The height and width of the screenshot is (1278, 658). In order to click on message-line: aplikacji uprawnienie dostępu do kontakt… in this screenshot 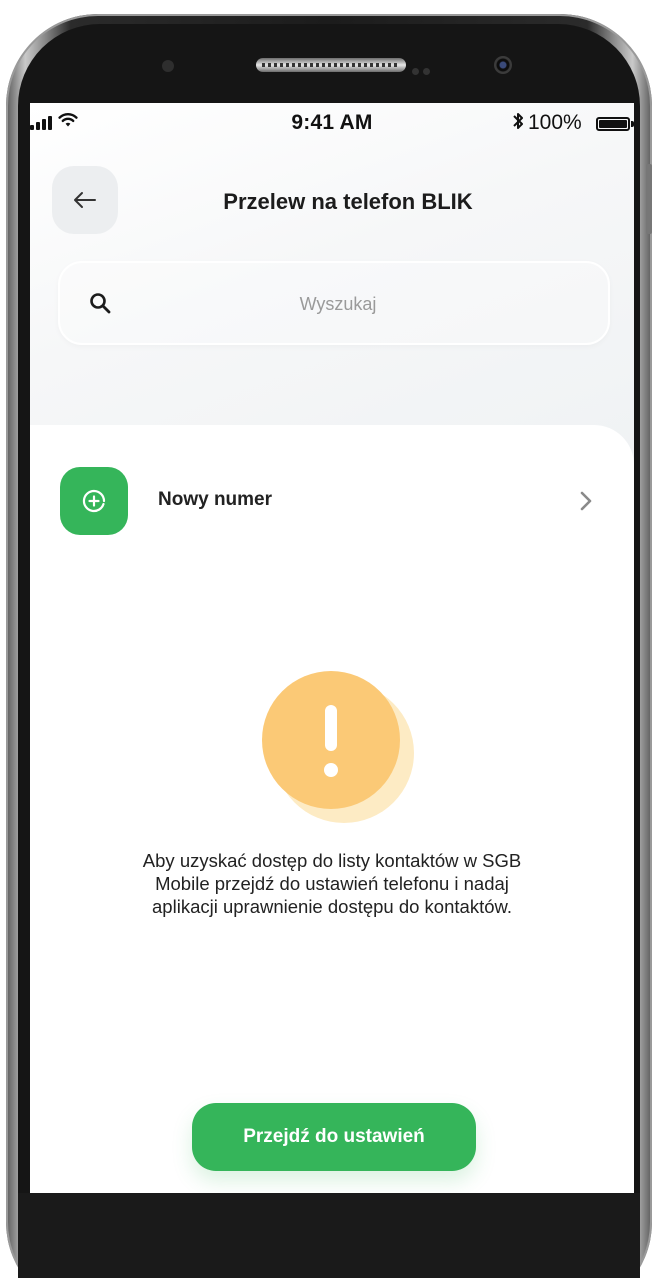, I will do `click(332, 906)`.